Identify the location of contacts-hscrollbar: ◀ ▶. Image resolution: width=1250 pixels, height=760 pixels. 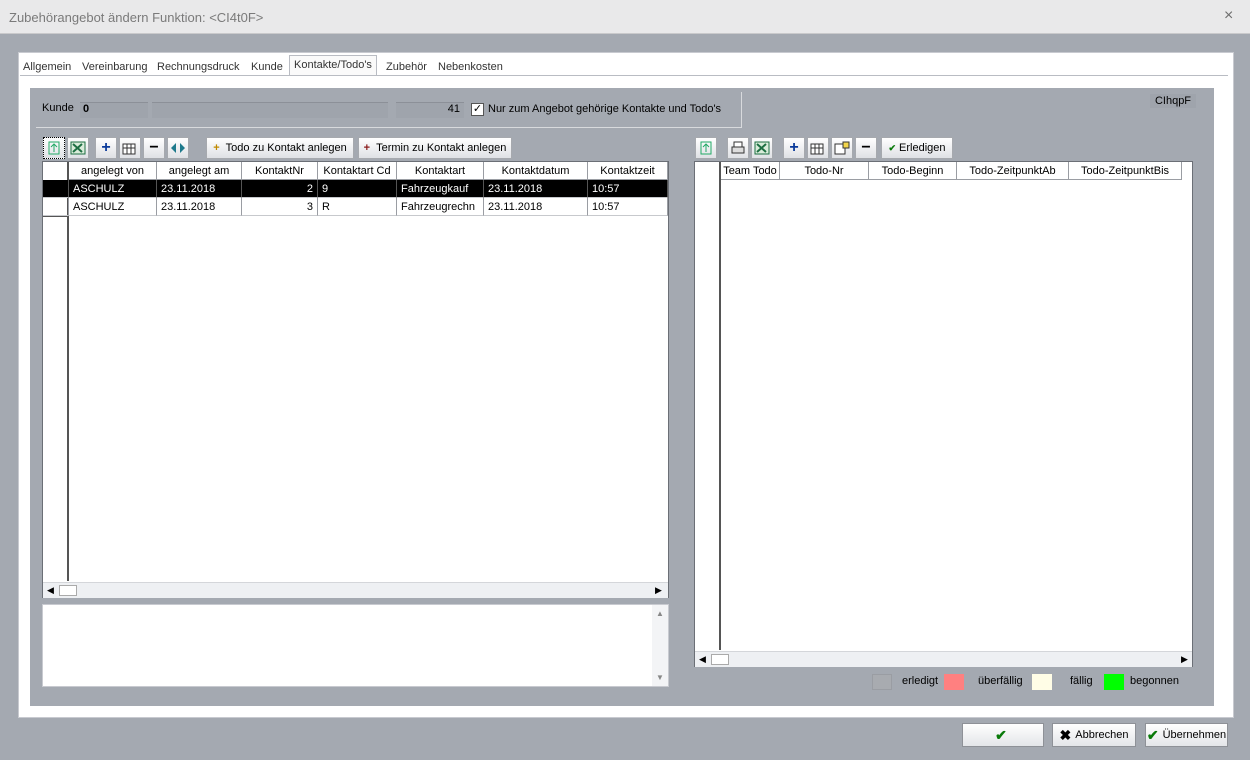
(355, 590).